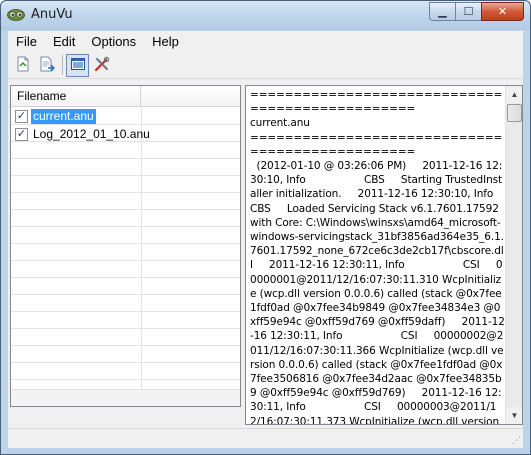  What do you see at coordinates (514, 94) in the screenshot?
I see `scroll-up-icon: ▲` at bounding box center [514, 94].